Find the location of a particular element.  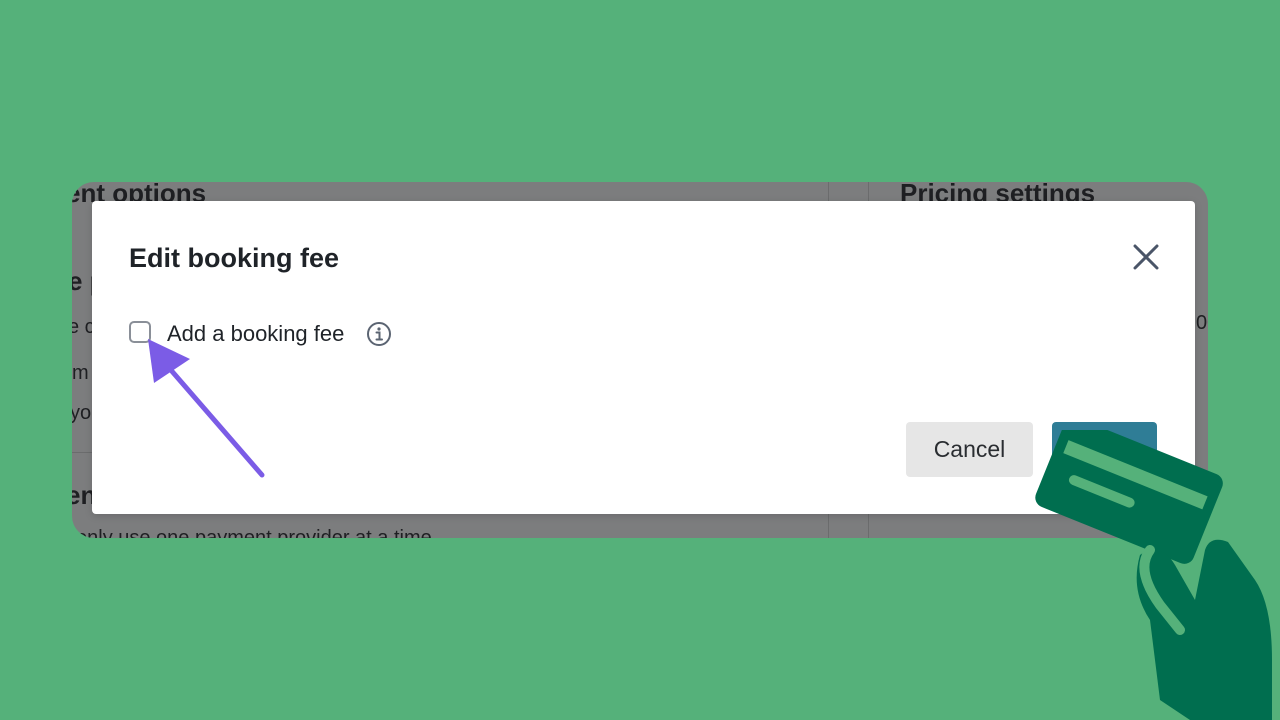

background-bottom-text: only use one payment provider at a time is located at coordinates (254, 532).